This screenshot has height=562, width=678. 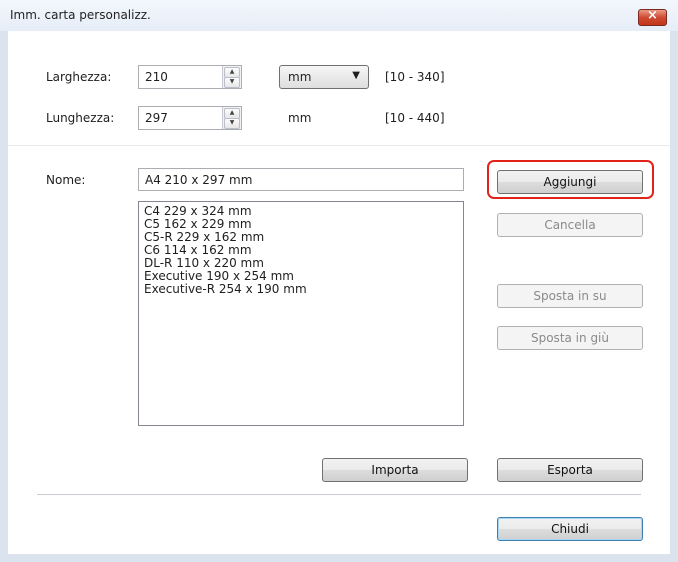 What do you see at coordinates (395, 470) in the screenshot?
I see `import-button: Importa` at bounding box center [395, 470].